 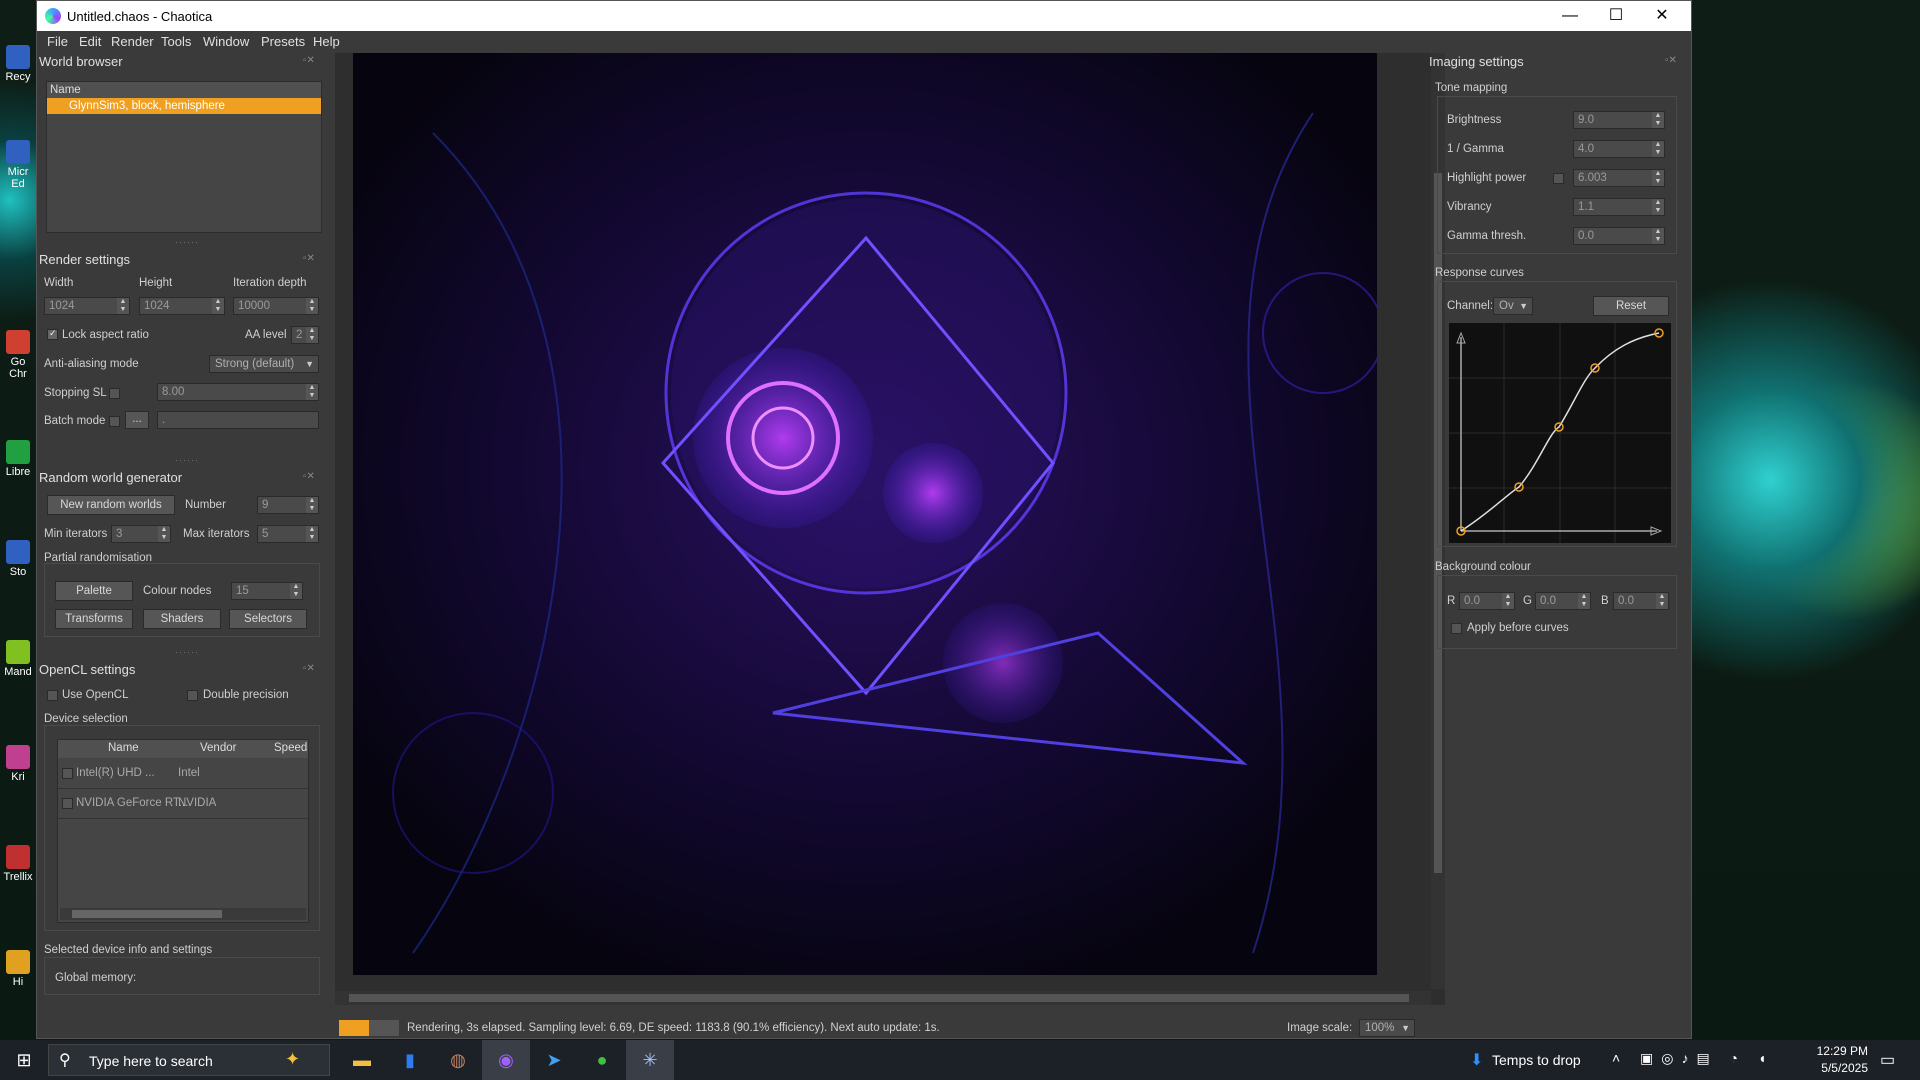 What do you see at coordinates (1558, 178) in the screenshot?
I see `highlight-power-checkbox` at bounding box center [1558, 178].